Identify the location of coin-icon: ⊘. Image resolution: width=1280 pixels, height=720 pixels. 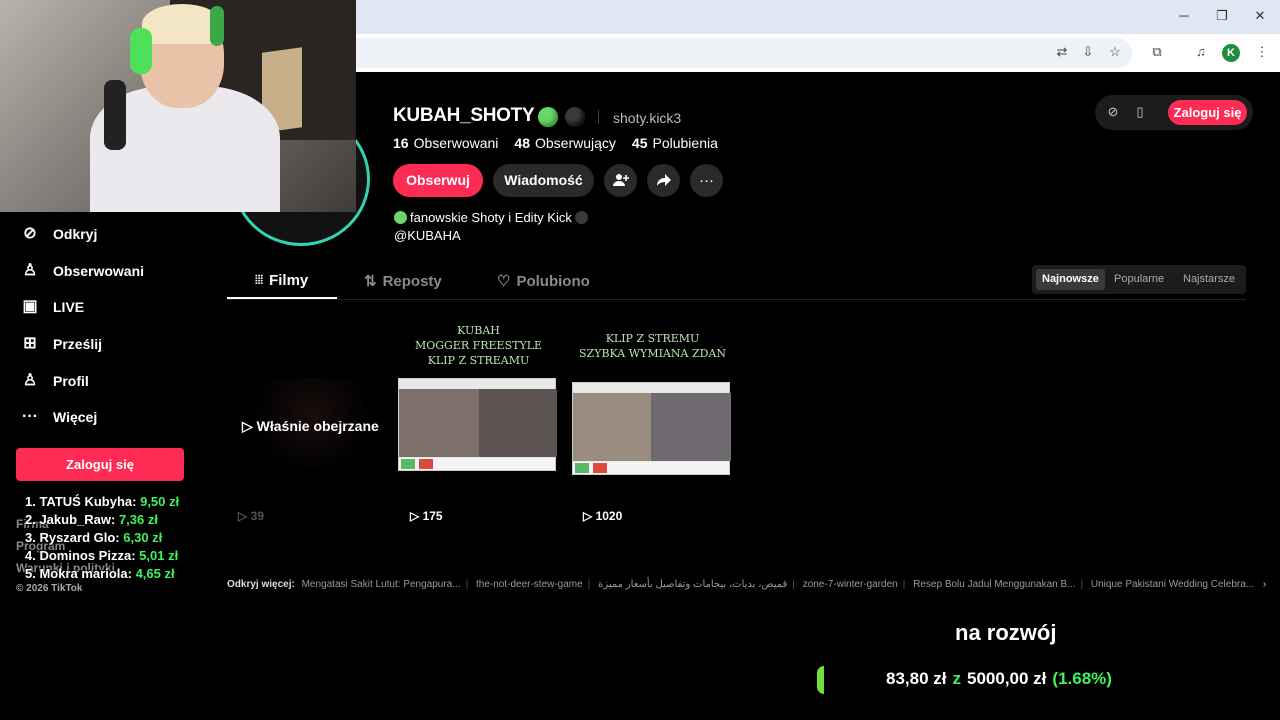
(1113, 112).